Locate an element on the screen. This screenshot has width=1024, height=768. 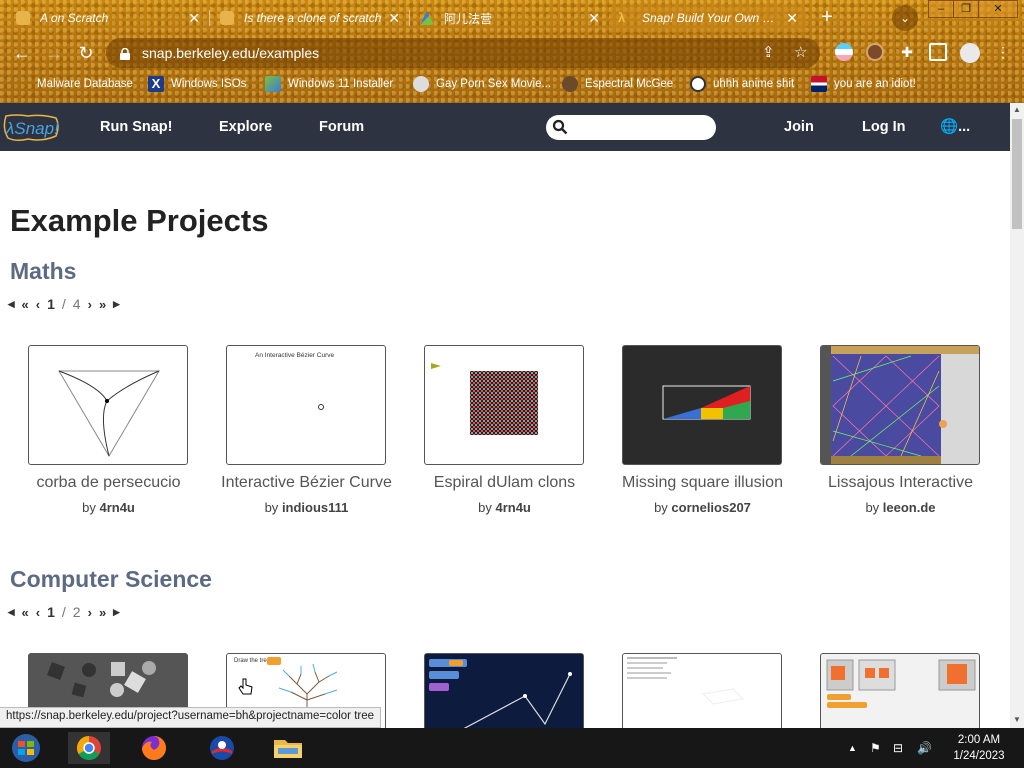
obama-app-taskbar-icon is located at coordinates (222, 748).